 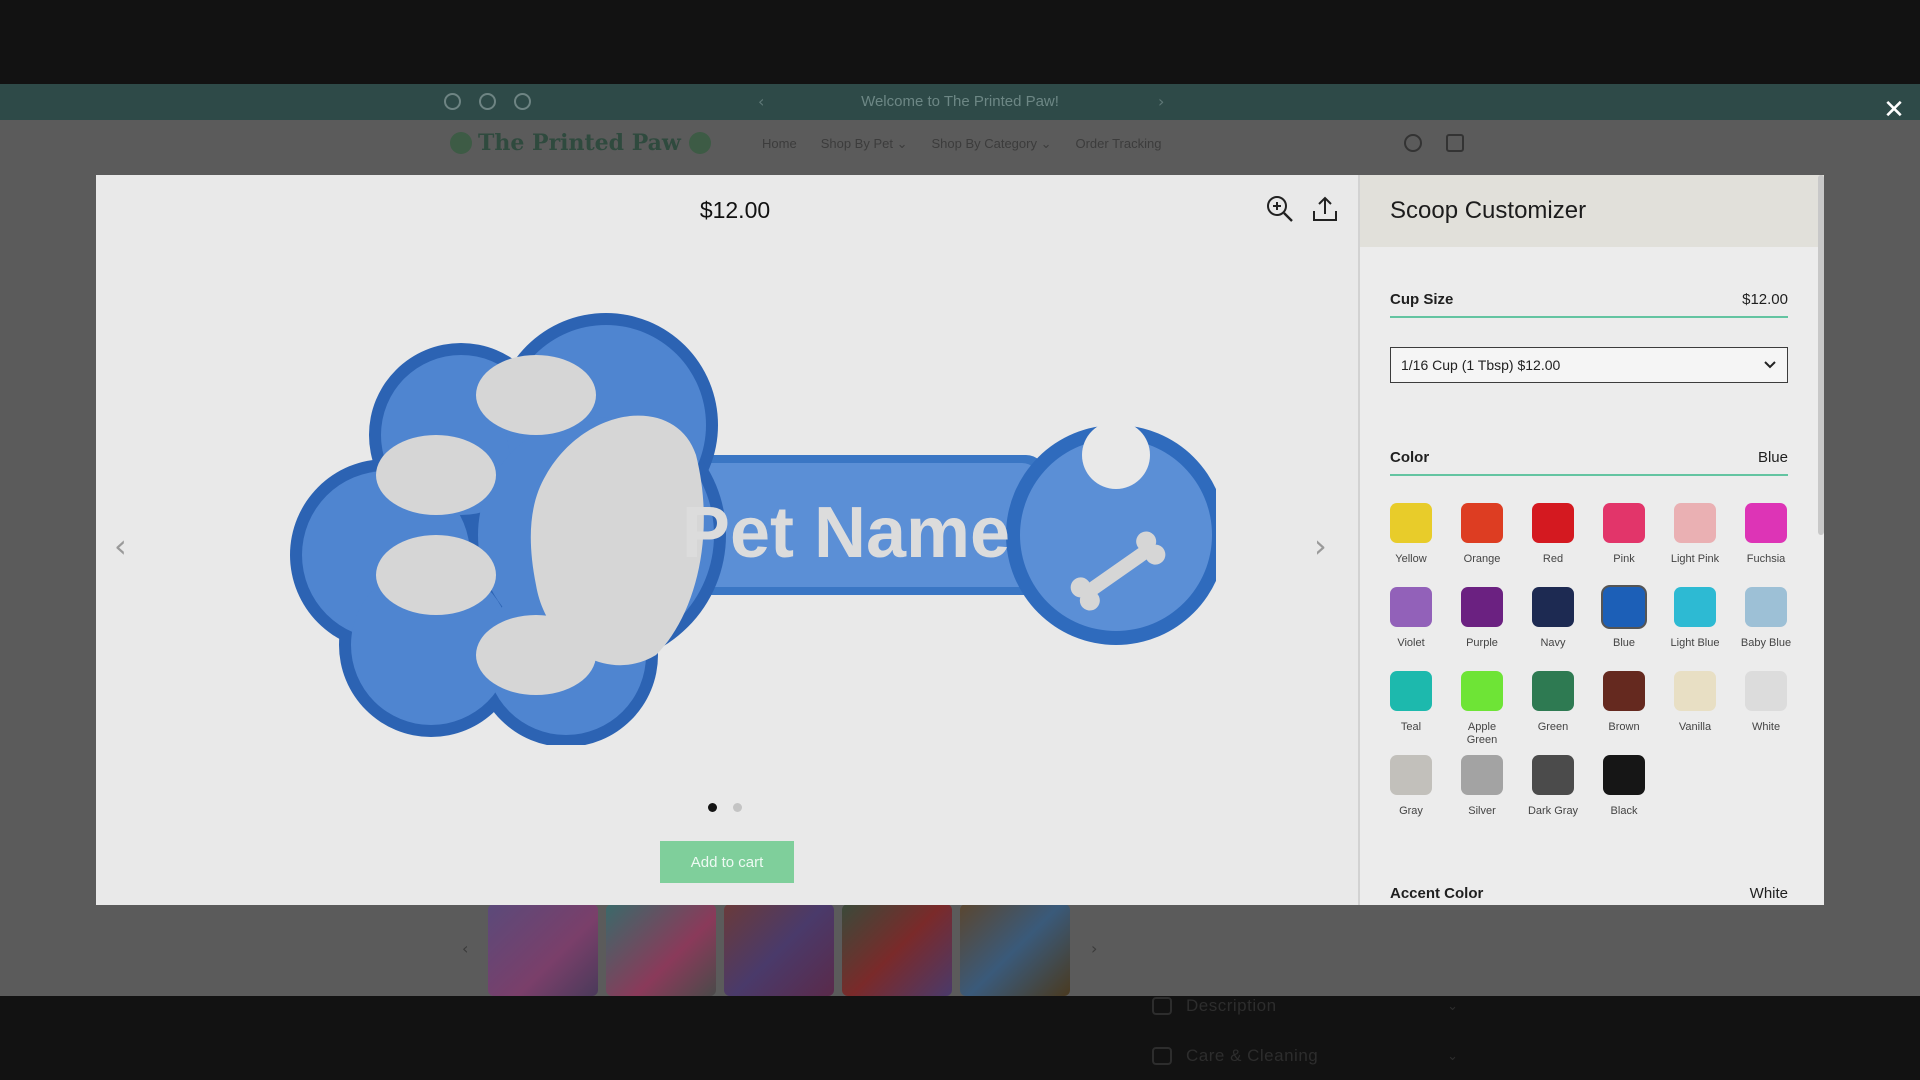 I want to click on color-swatch-light-blue: Light Blue, so click(x=1695, y=625).